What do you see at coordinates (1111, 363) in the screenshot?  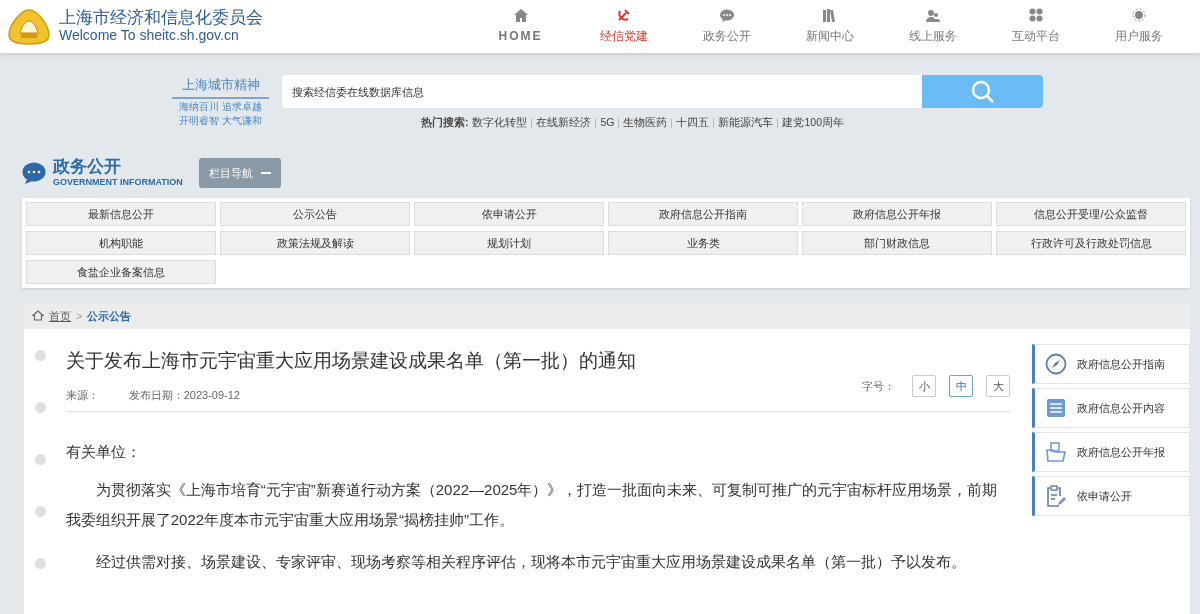 I see `sidebar-link: 政府信息公开指南` at bounding box center [1111, 363].